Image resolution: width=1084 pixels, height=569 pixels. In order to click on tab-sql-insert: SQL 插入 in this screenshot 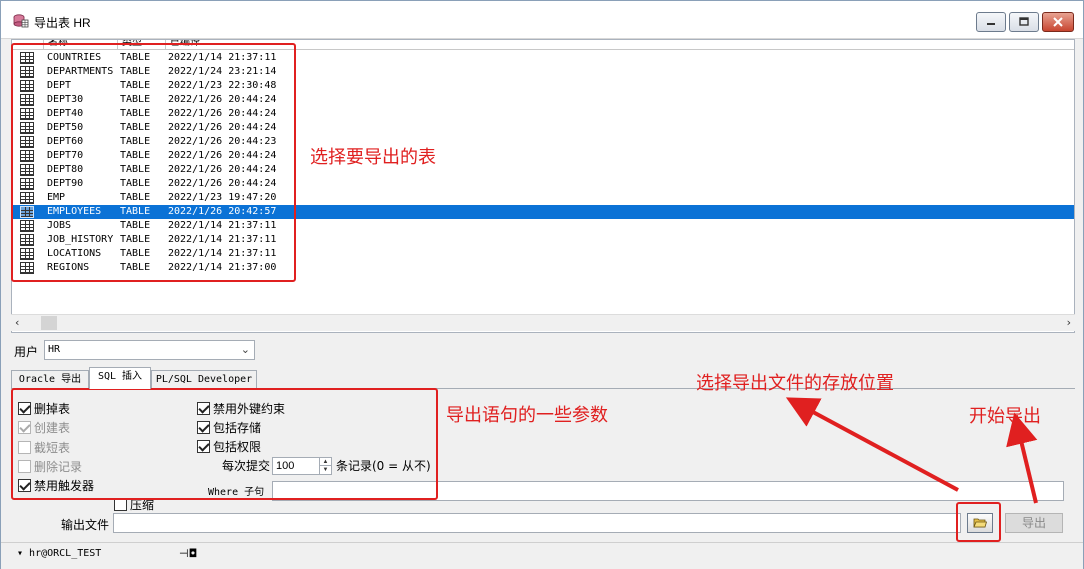, I will do `click(120, 378)`.